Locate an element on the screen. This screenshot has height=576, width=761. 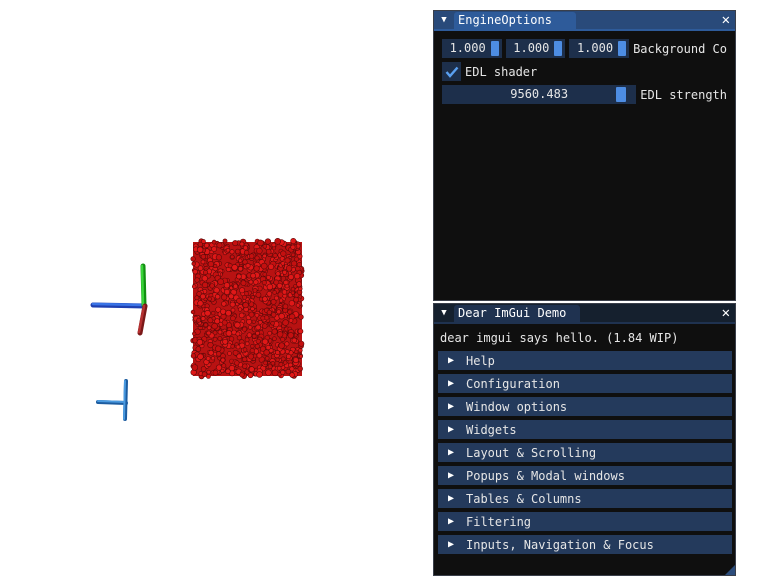
header-widgets: ▶ Widgets is located at coordinates (585, 429).